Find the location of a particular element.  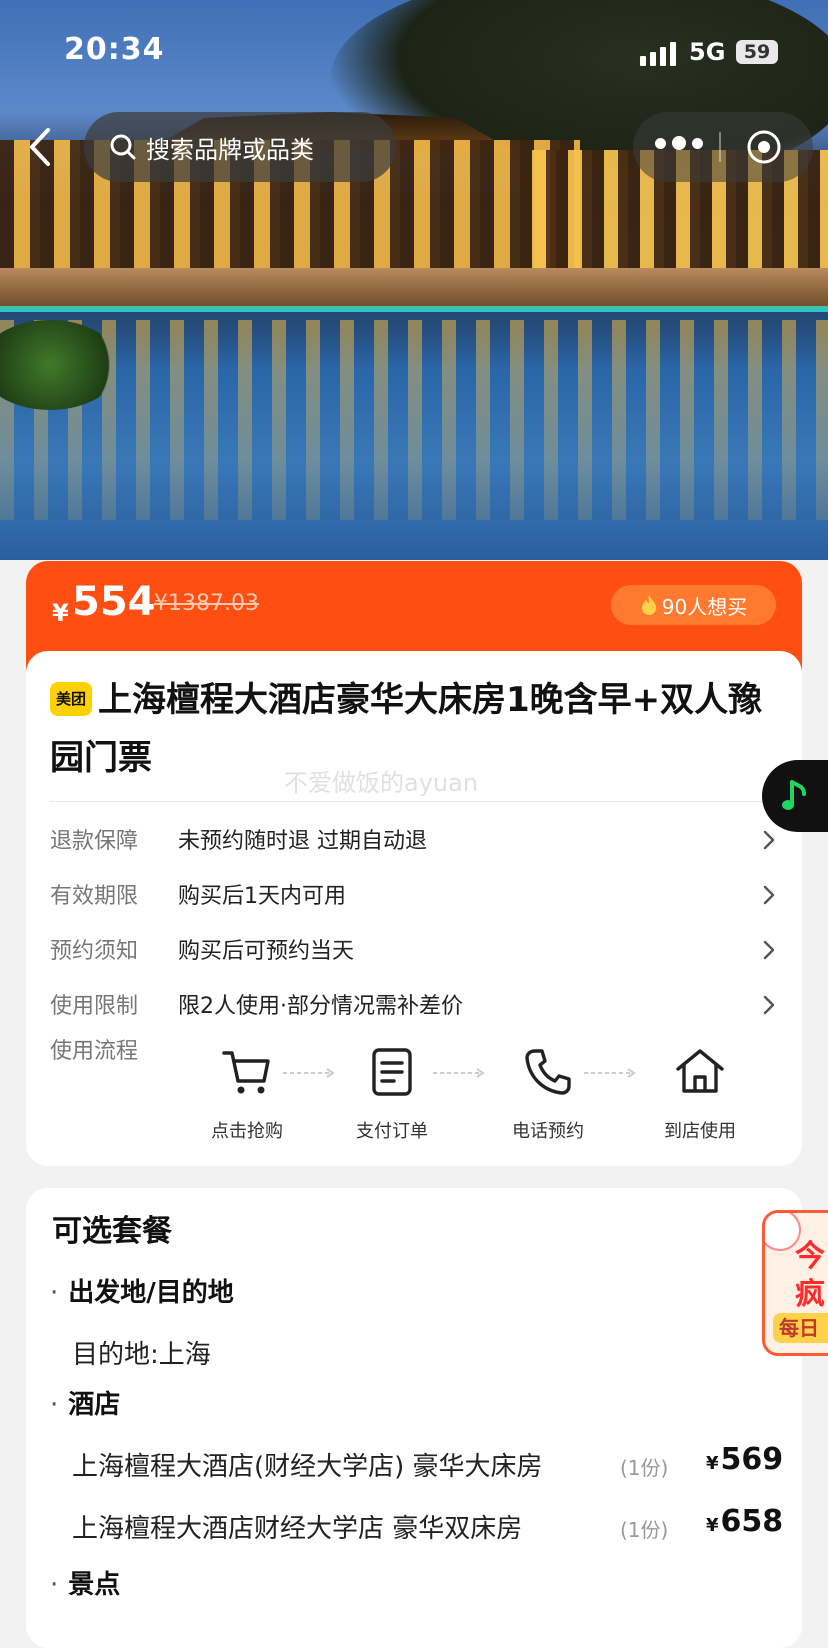

info-label: 有效期限 is located at coordinates (94, 896).